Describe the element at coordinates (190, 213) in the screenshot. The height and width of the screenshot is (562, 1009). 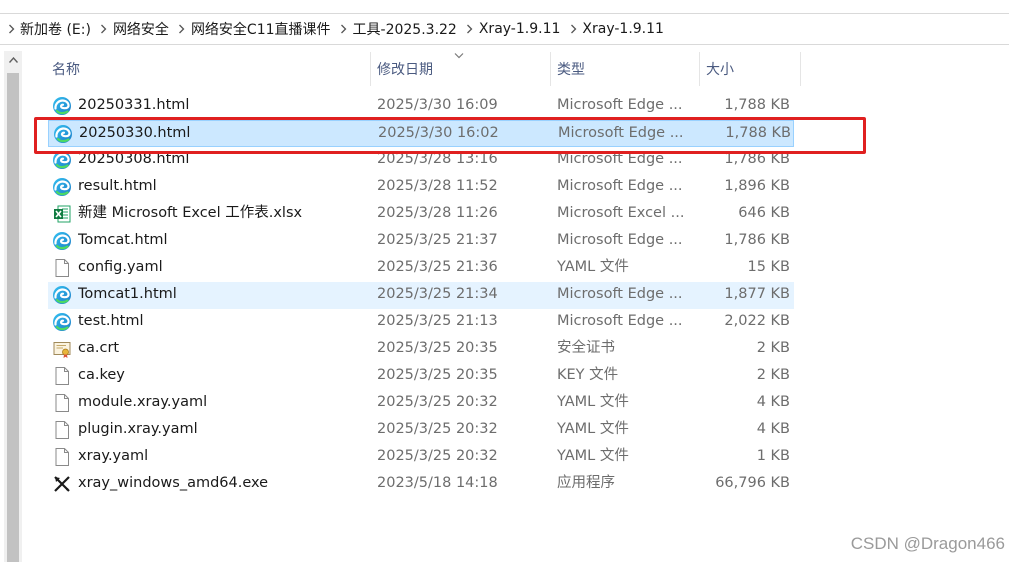
I see `file-name: 新建 Microsoft Excel 工作表.xlsx` at that location.